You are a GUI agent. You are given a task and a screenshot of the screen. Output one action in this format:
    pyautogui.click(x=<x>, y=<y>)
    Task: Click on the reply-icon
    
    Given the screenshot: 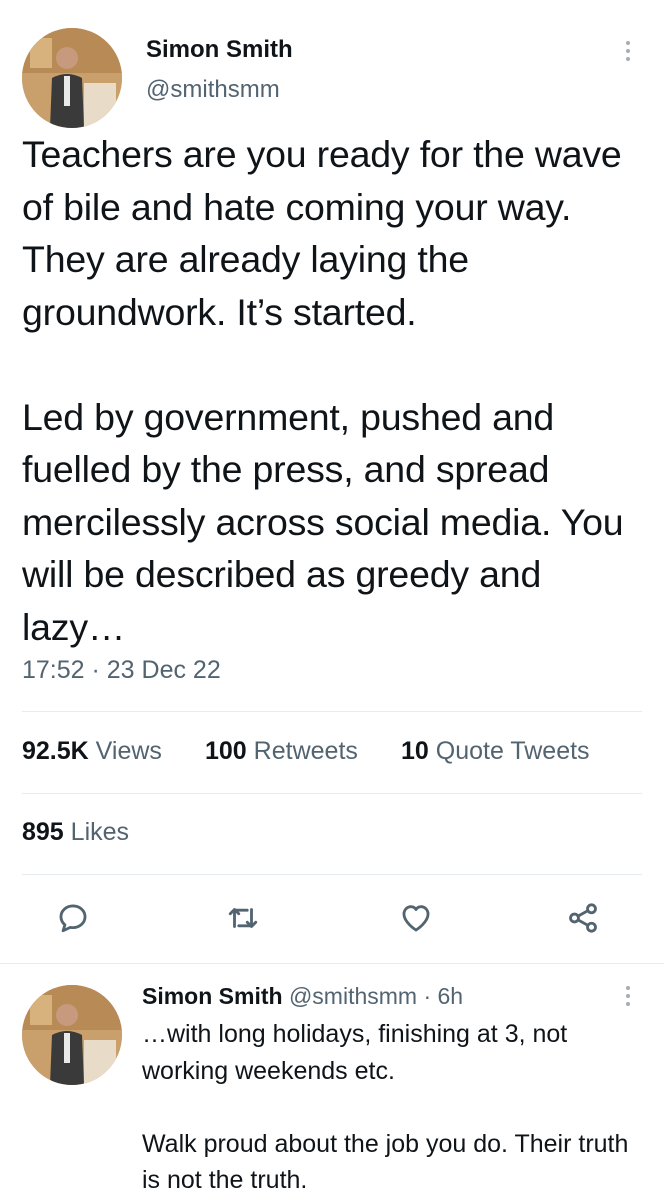 What is the action you would take?
    pyautogui.click(x=73, y=918)
    